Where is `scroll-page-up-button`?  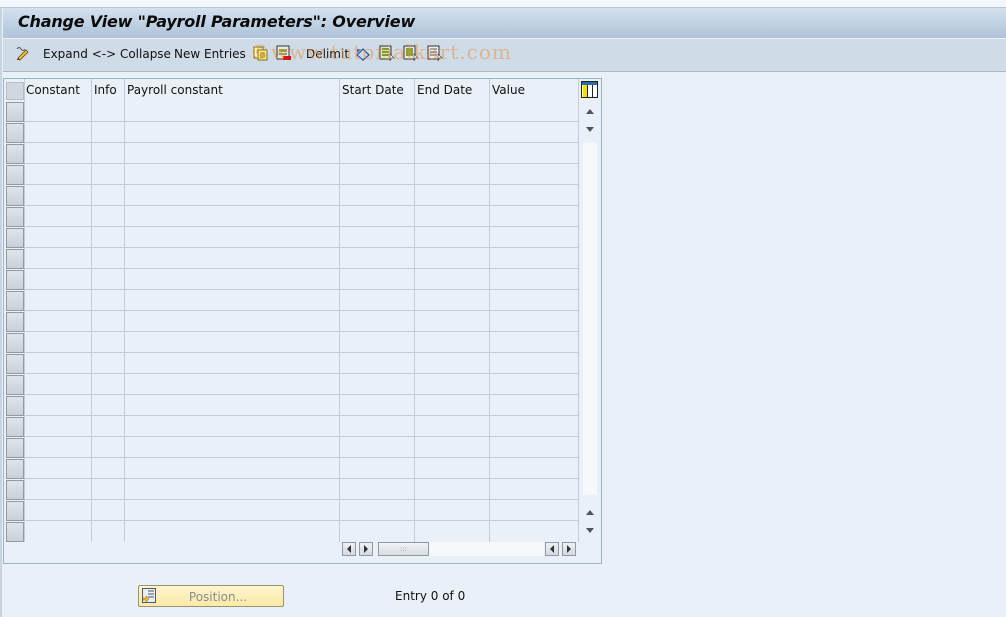
scroll-page-up-button is located at coordinates (590, 111).